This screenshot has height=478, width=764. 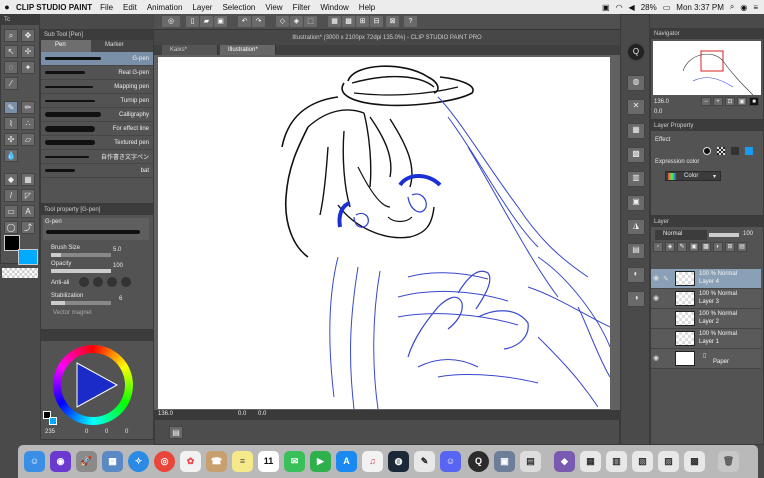 I want to click on menu-edit: Edit, so click(x=130, y=7).